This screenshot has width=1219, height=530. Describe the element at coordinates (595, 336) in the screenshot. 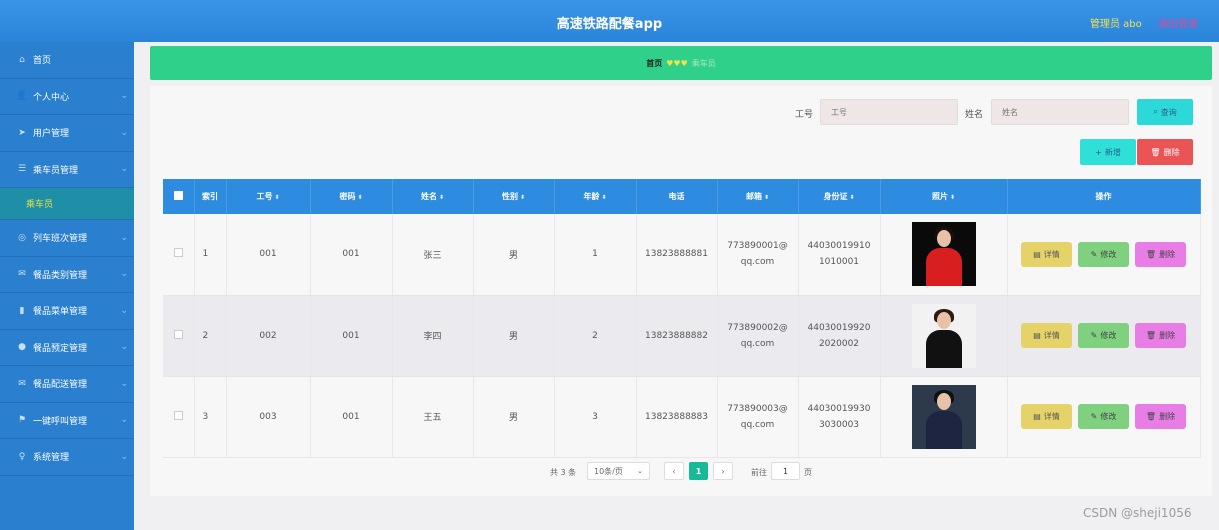

I see `cell-age: 2` at that location.